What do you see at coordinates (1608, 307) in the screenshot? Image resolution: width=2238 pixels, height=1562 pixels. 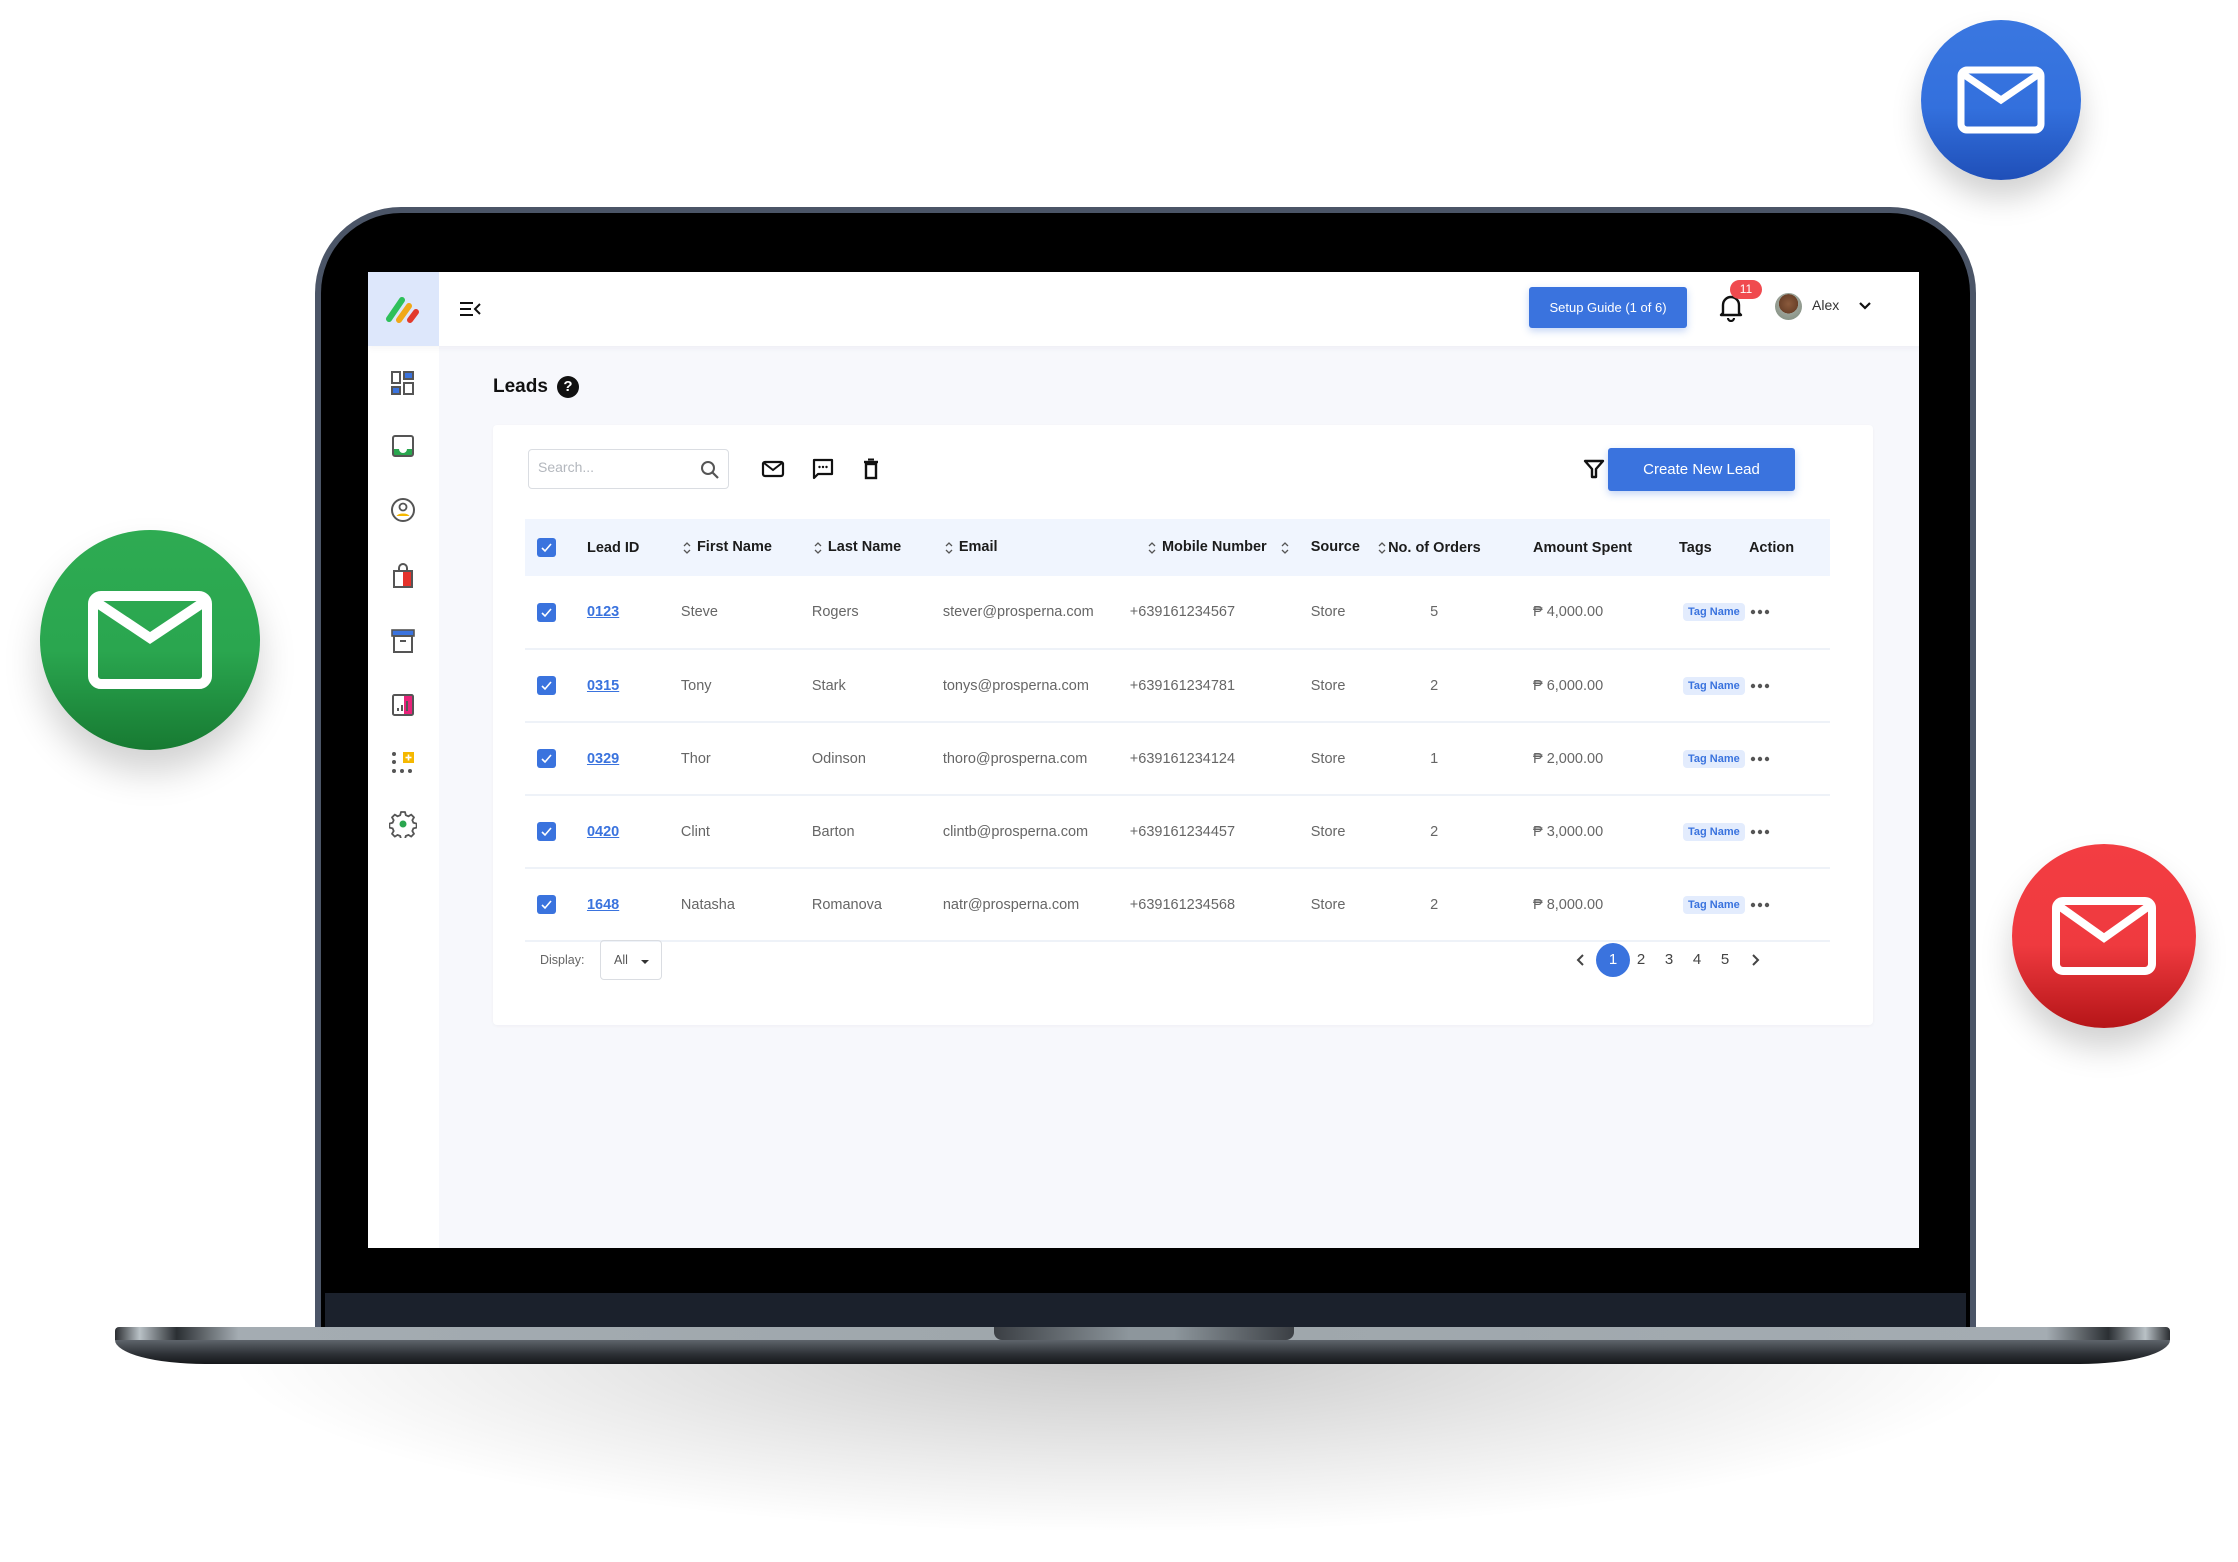 I see `setup-guide-button: Setup Guide (1 of 6)` at bounding box center [1608, 307].